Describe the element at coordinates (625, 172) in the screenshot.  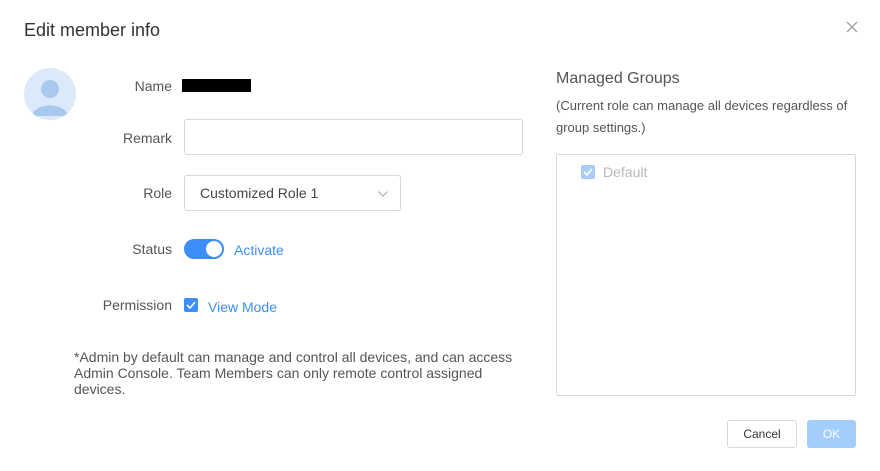
I see `group-label: Default` at that location.